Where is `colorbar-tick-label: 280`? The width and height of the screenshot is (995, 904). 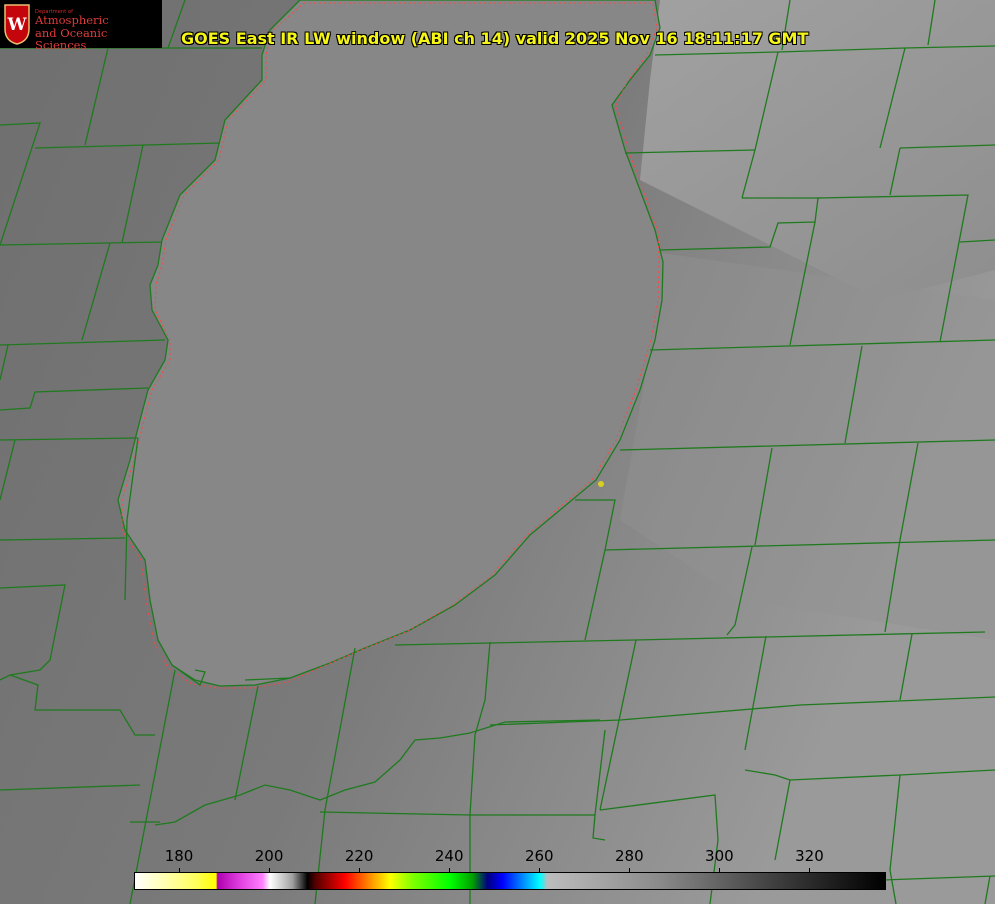 colorbar-tick-label: 280 is located at coordinates (629, 856).